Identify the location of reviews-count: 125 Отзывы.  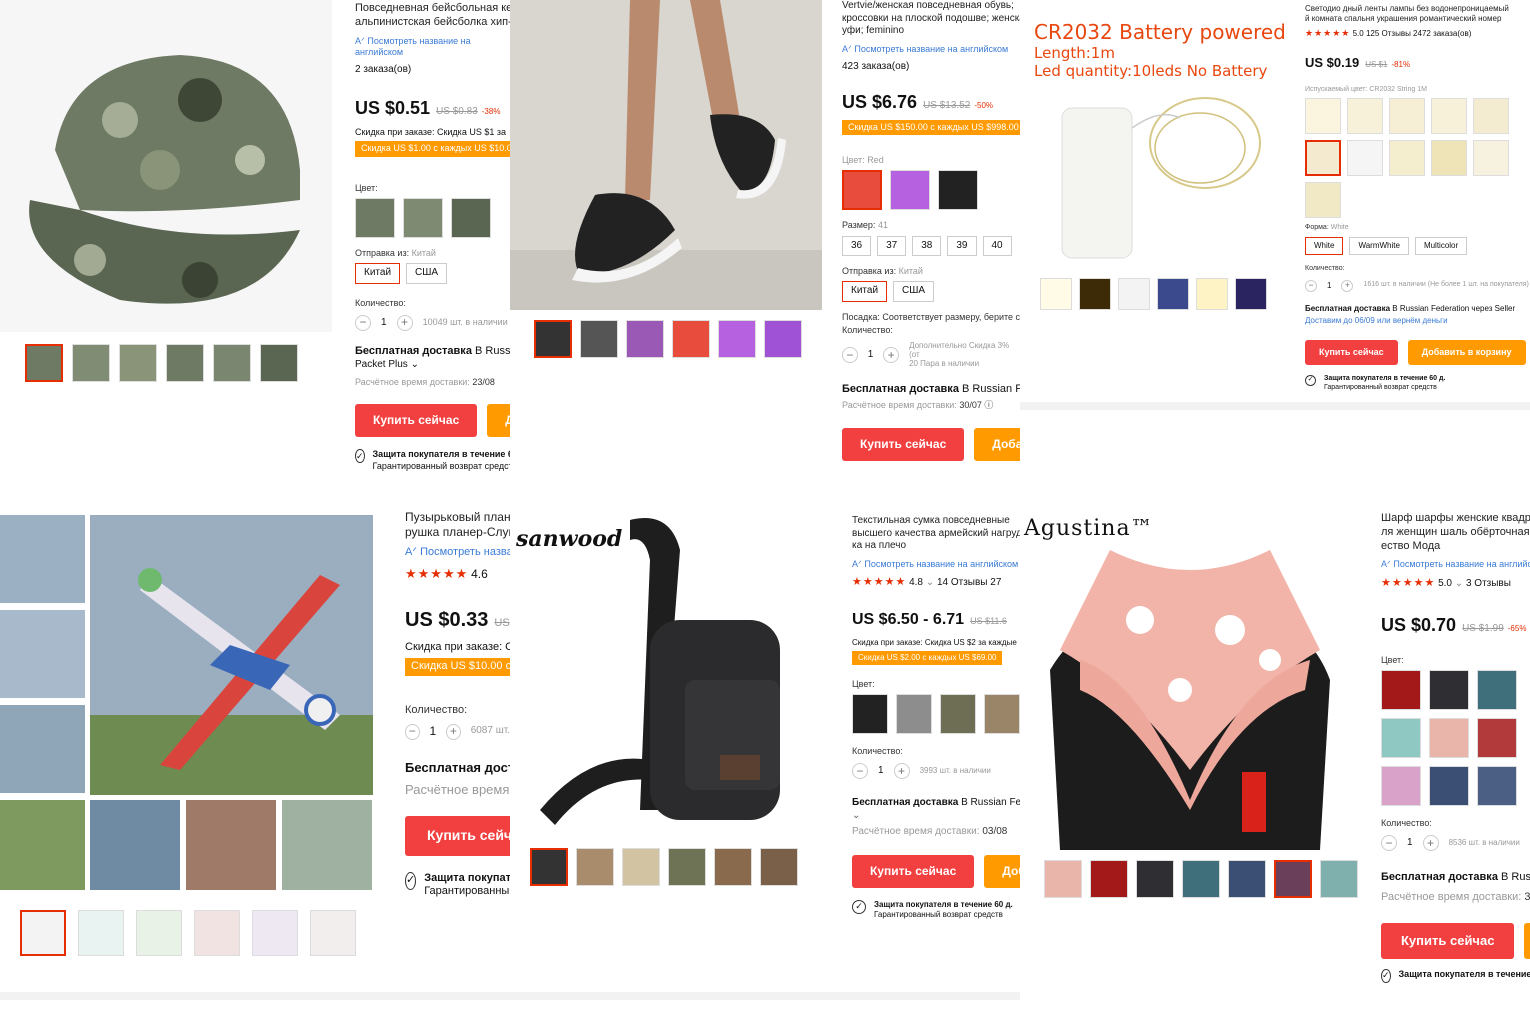
(1388, 33).